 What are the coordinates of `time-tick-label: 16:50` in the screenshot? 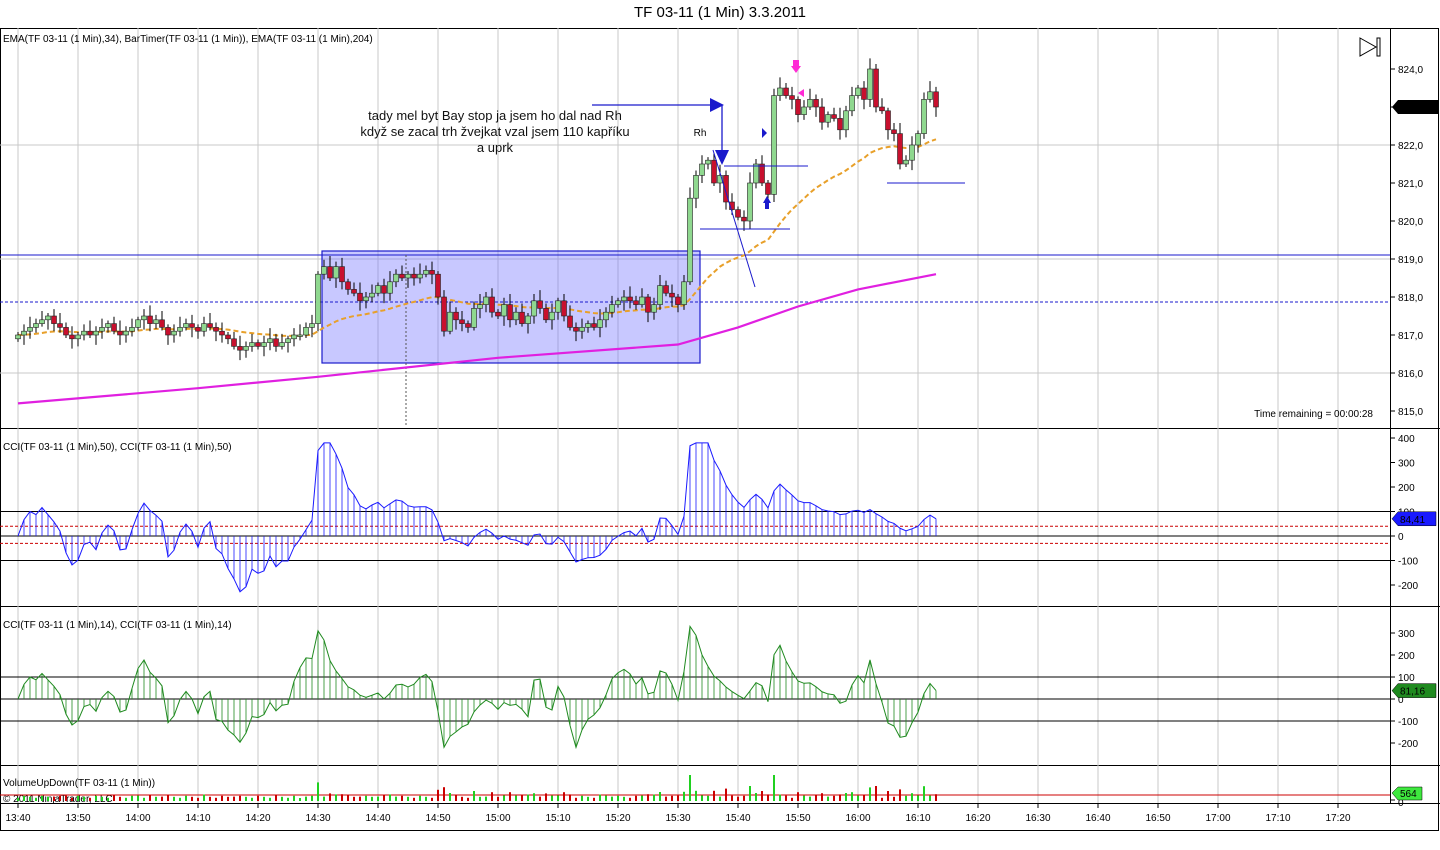 It's located at (1157, 818).